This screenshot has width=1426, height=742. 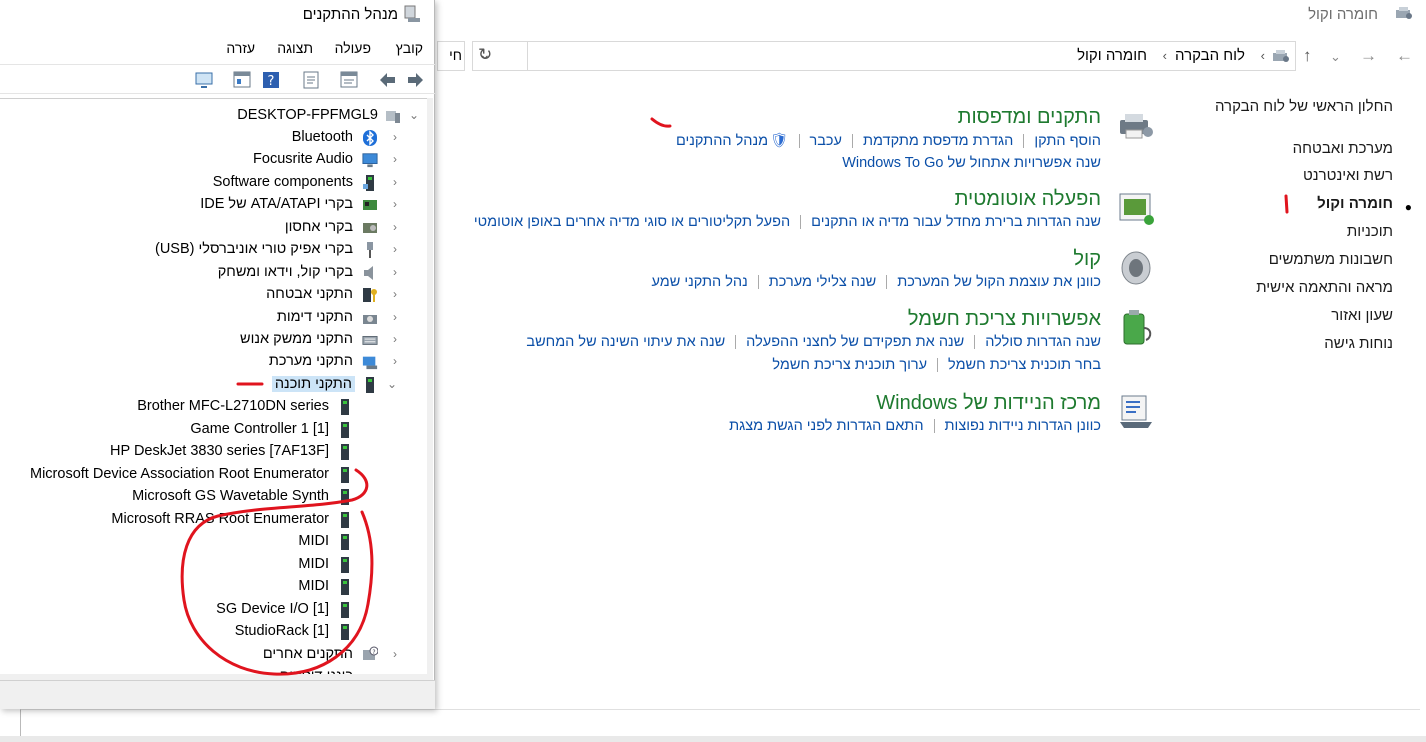 I want to click on link-system-sounds: שנה צלילי מערכת, so click(x=822, y=282).